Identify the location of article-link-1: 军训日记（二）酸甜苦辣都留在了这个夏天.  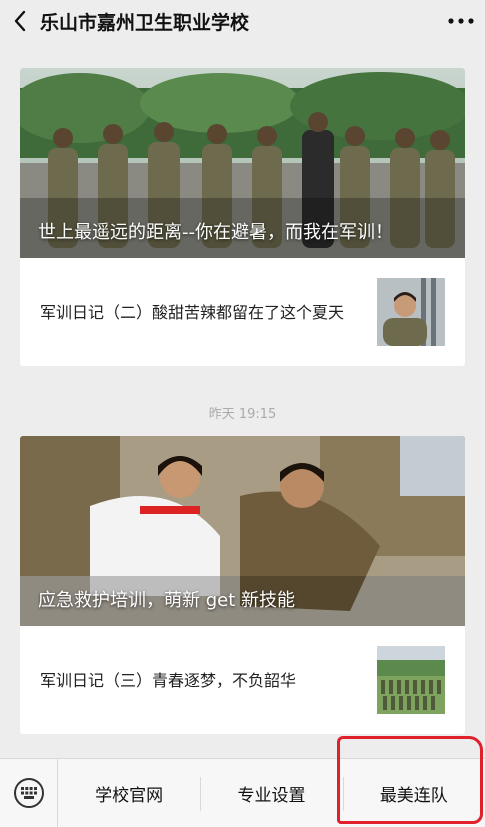
(242, 312).